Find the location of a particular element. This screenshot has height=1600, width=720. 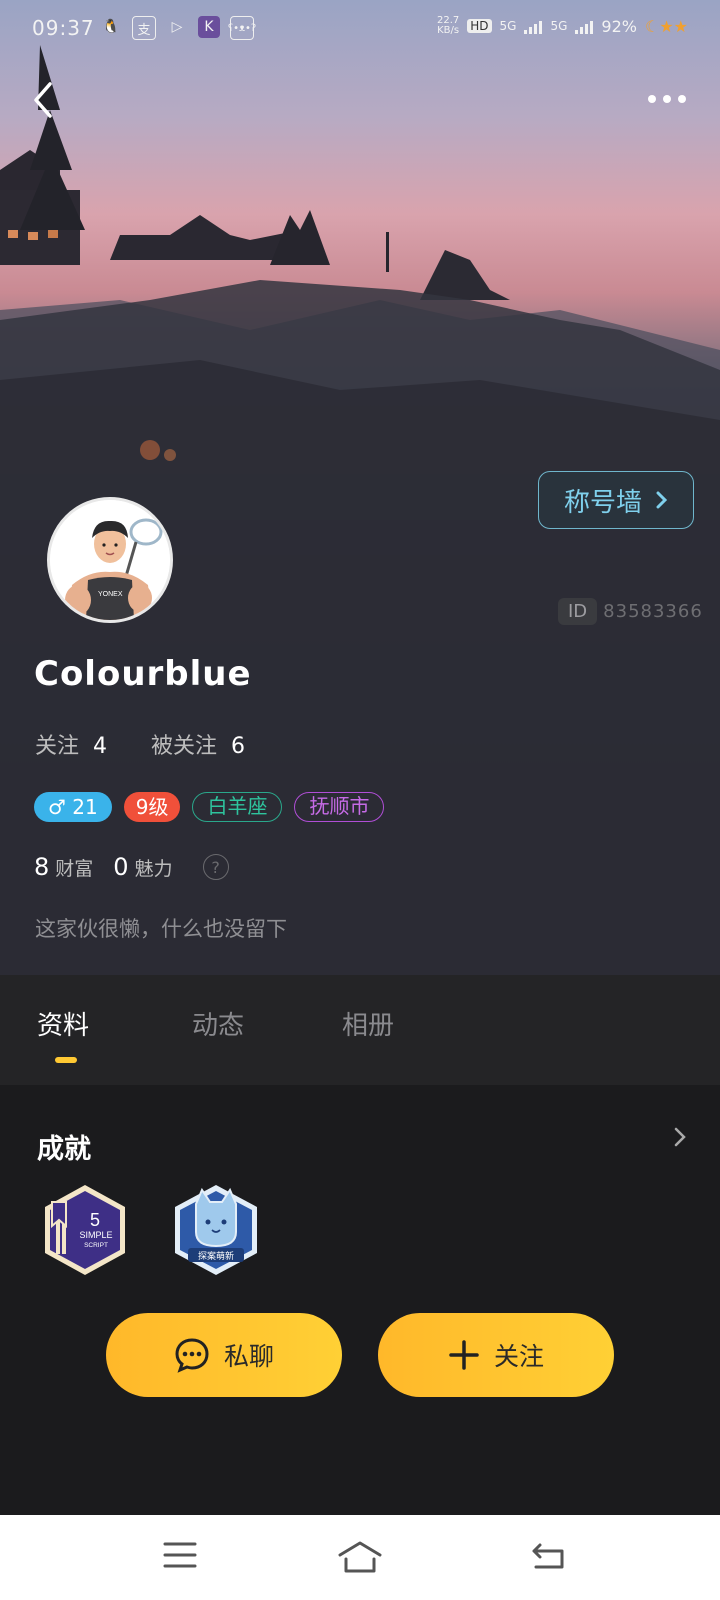

followers-stat: 被关注 6 is located at coordinates (198, 744).